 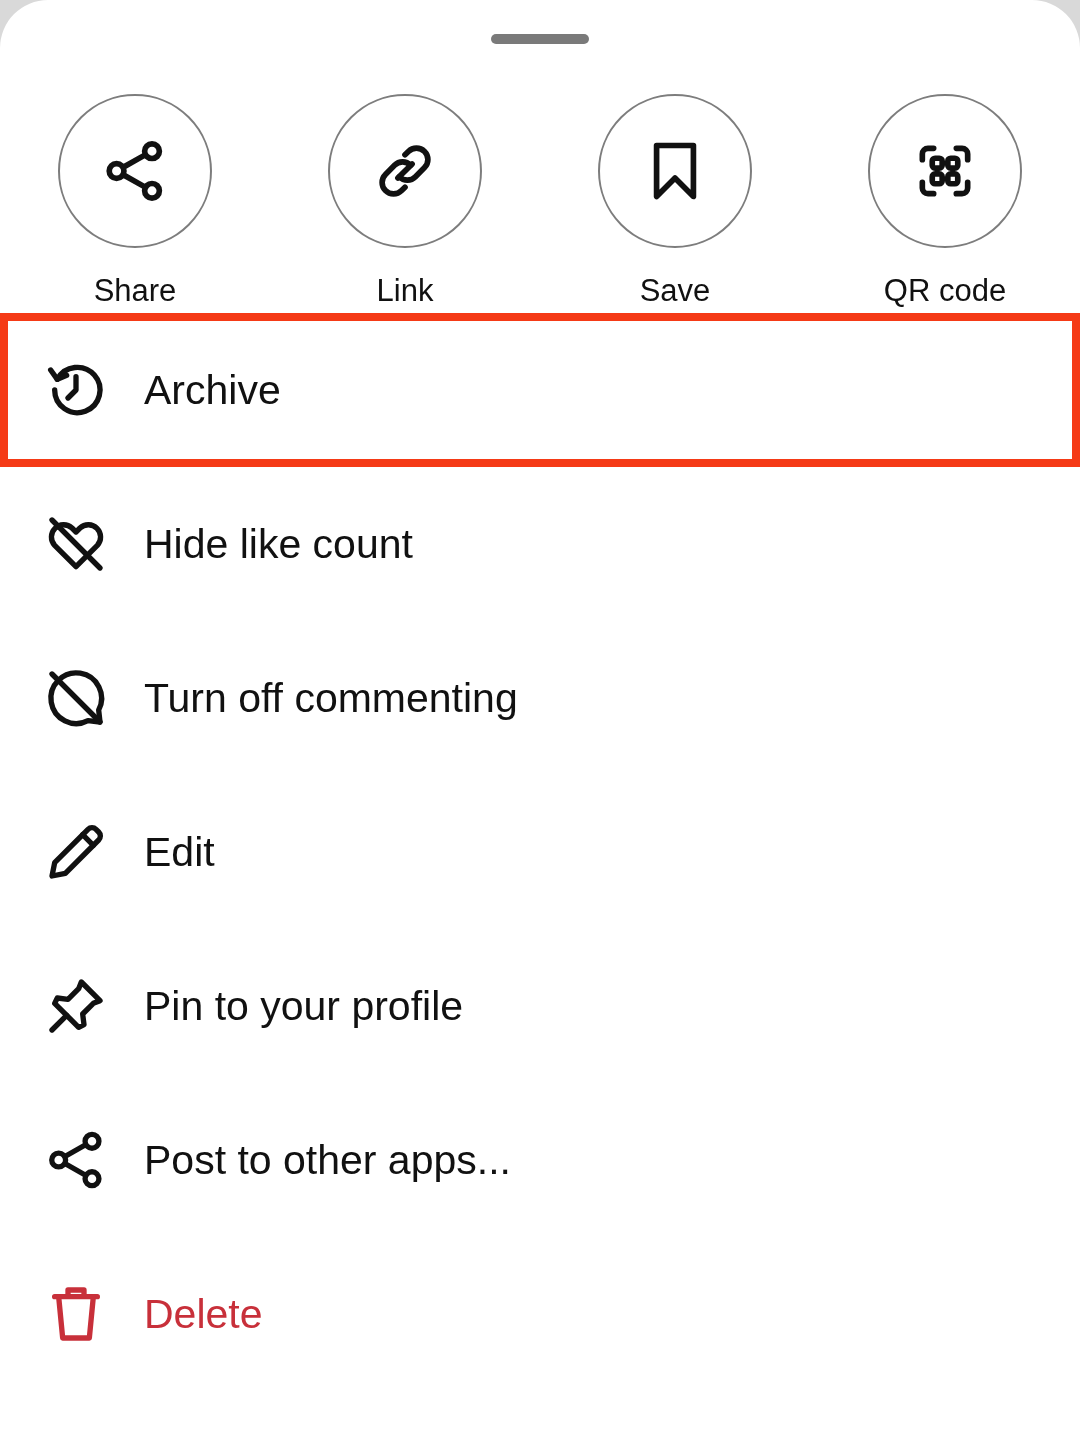 What do you see at coordinates (540, 1006) in the screenshot?
I see `menu-item: Pin to your profile` at bounding box center [540, 1006].